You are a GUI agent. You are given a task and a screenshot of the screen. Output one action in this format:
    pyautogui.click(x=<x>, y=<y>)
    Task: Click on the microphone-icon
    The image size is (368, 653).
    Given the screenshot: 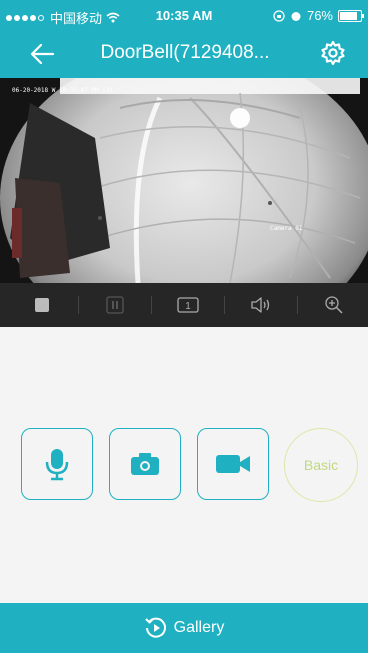 What is the action you would take?
    pyautogui.click(x=57, y=465)
    